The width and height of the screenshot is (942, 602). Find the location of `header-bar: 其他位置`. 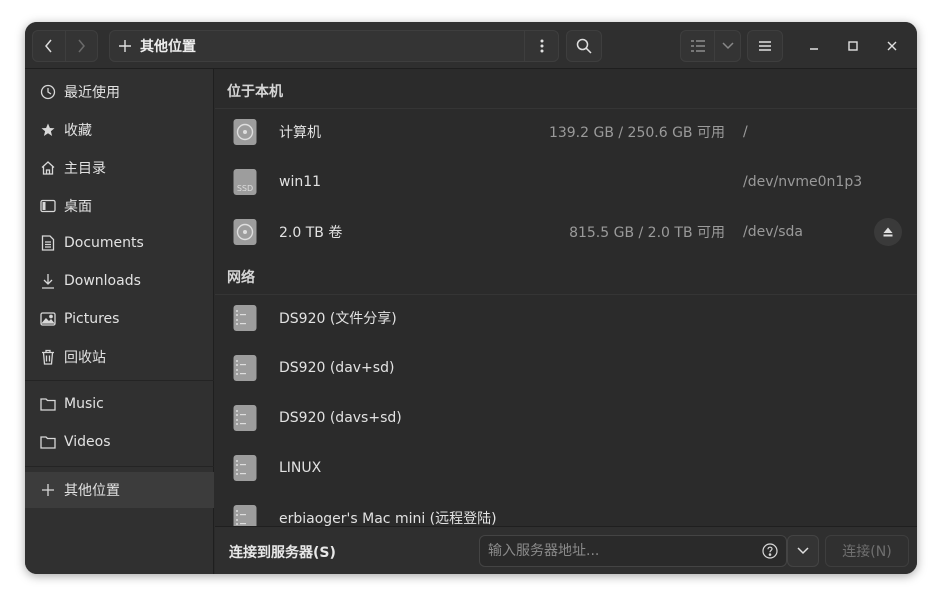

header-bar: 其他位置 is located at coordinates (471, 45).